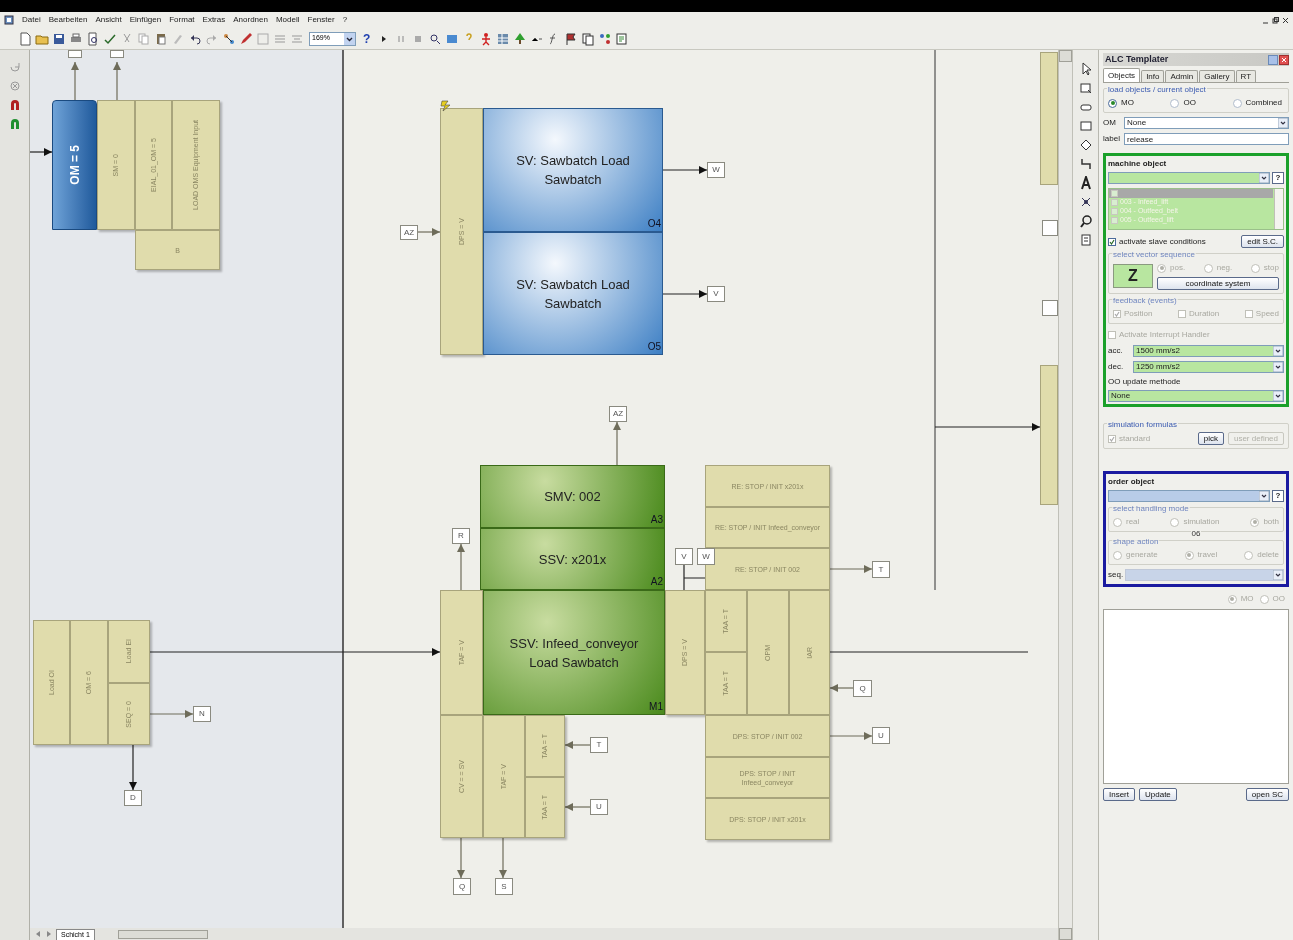 The height and width of the screenshot is (940, 1293). What do you see at coordinates (182, 20) in the screenshot?
I see `menu-item: Format` at bounding box center [182, 20].